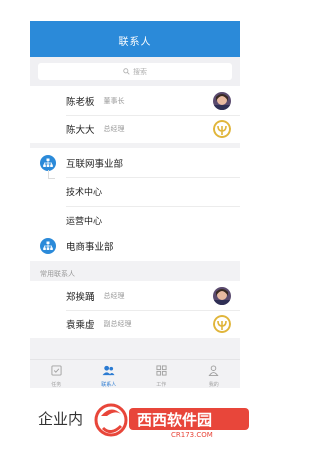 This screenshot has width=320, height=450. Describe the element at coordinates (90, 247) in the screenshot. I see `department-name: 电商事业部` at that location.